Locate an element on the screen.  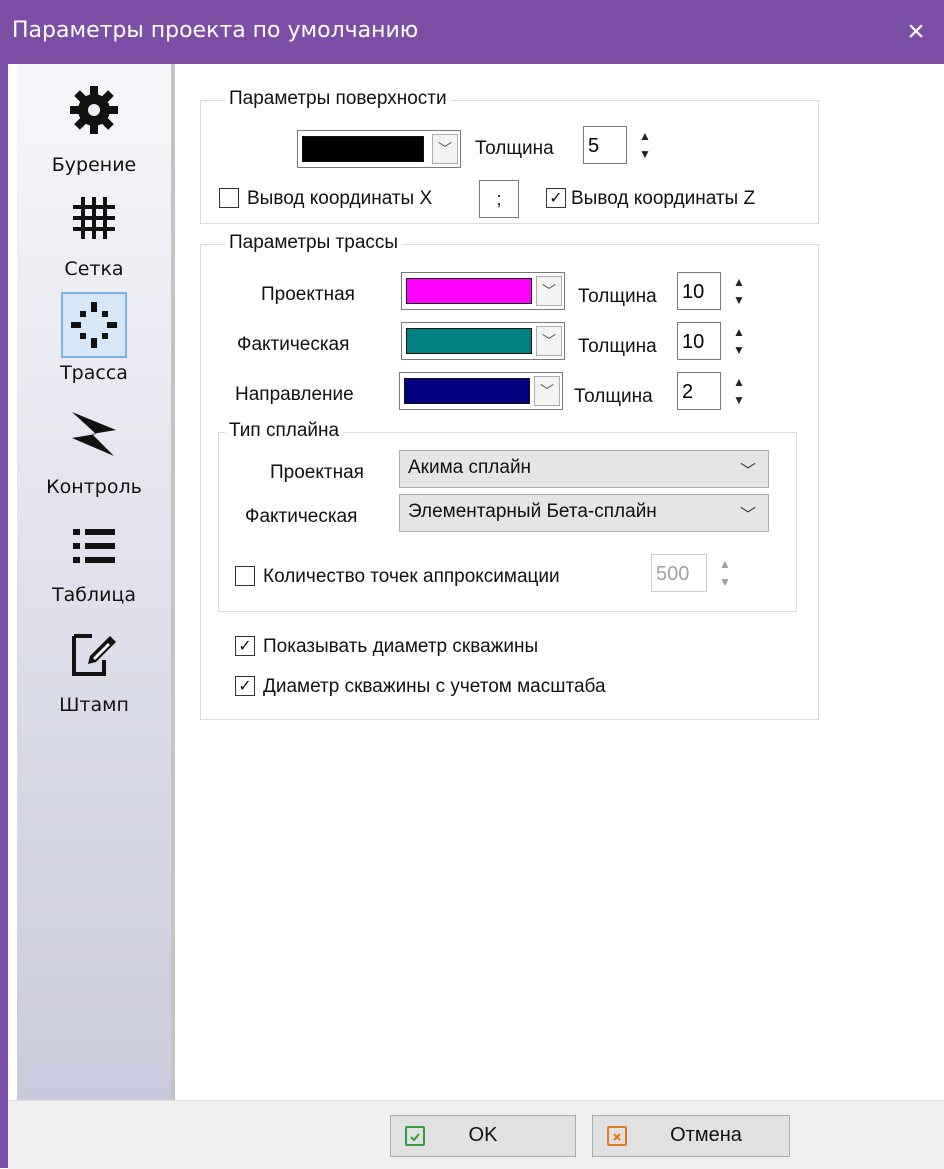
sidebar-item-stamp: Штамп is located at coordinates (94, 675).